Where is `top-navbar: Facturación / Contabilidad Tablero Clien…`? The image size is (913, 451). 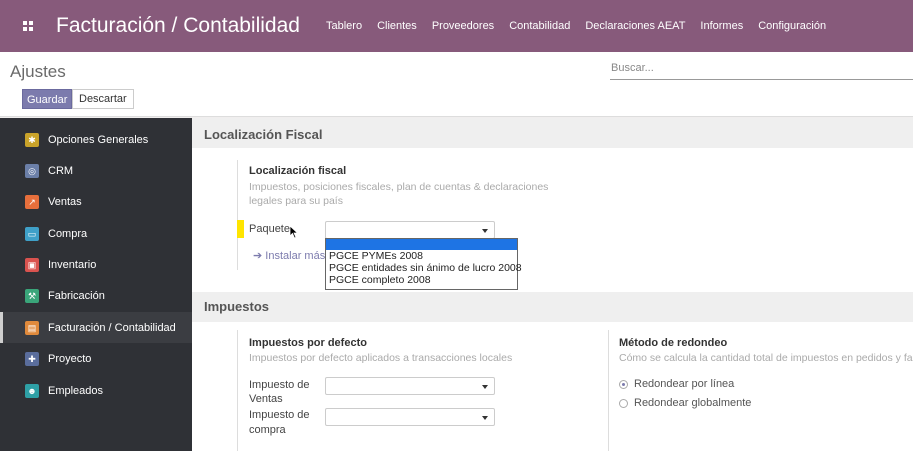 top-navbar: Facturación / Contabilidad Tablero Clien… is located at coordinates (456, 26).